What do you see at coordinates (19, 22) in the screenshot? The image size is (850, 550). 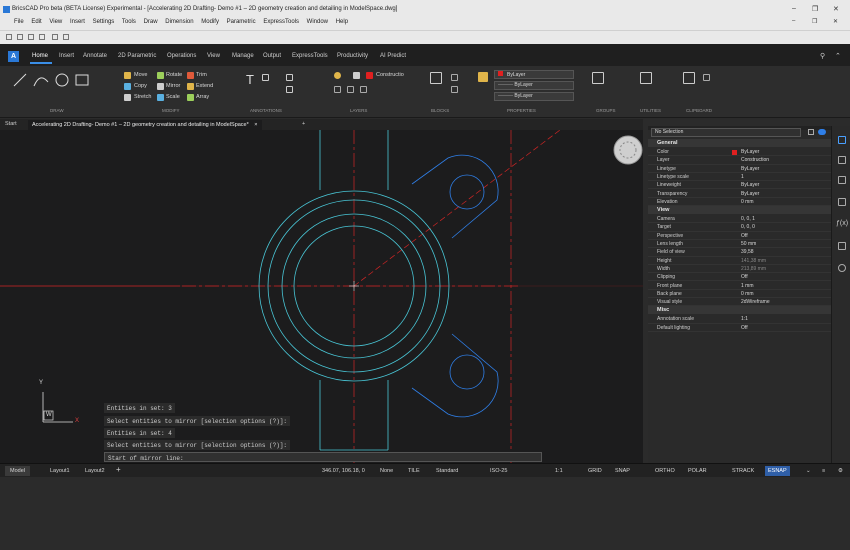 I see `menu-file: File` at bounding box center [19, 22].